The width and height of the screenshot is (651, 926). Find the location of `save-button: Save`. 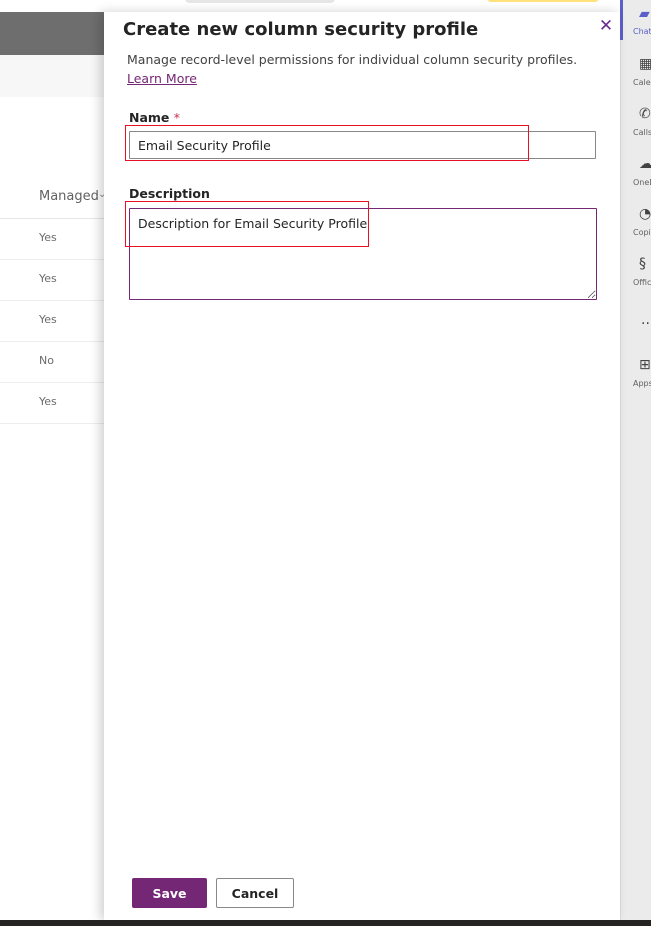

save-button: Save is located at coordinates (169, 893).